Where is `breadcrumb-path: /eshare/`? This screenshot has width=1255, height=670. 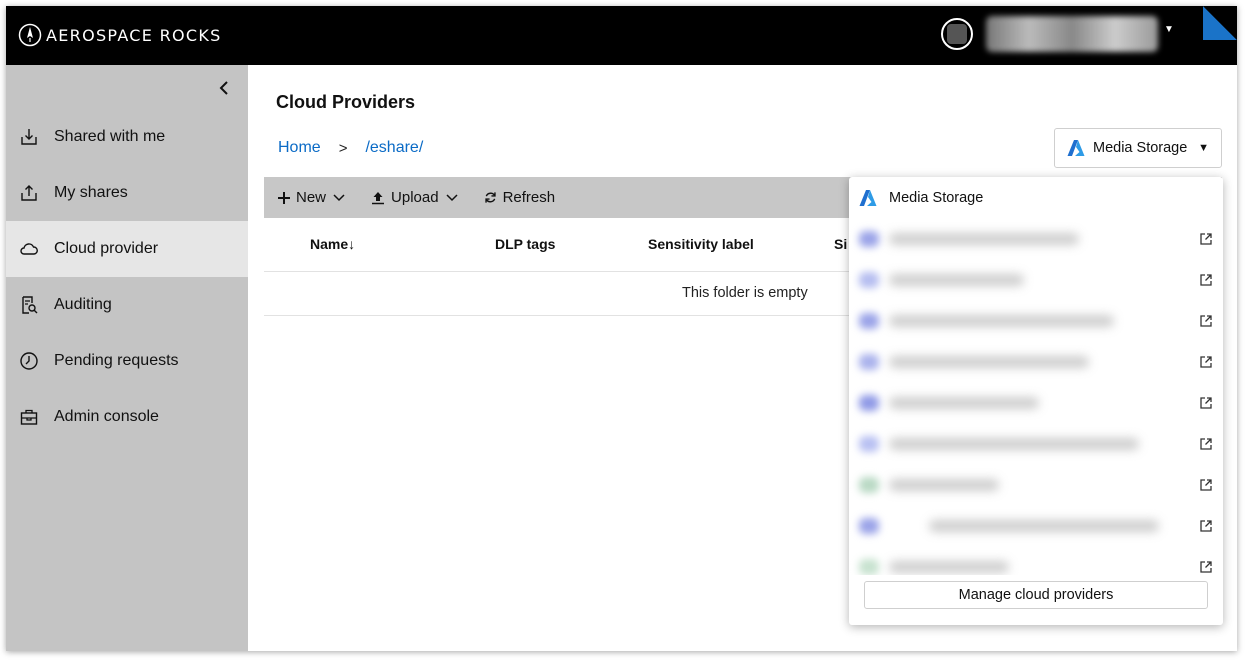 breadcrumb-path: /eshare/ is located at coordinates (394, 148).